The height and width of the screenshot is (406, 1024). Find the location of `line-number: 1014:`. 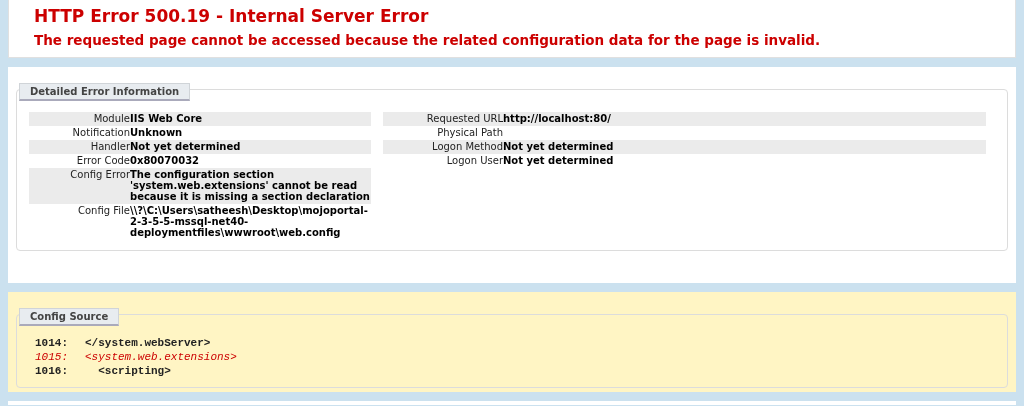

line-number: 1014: is located at coordinates (52, 343).